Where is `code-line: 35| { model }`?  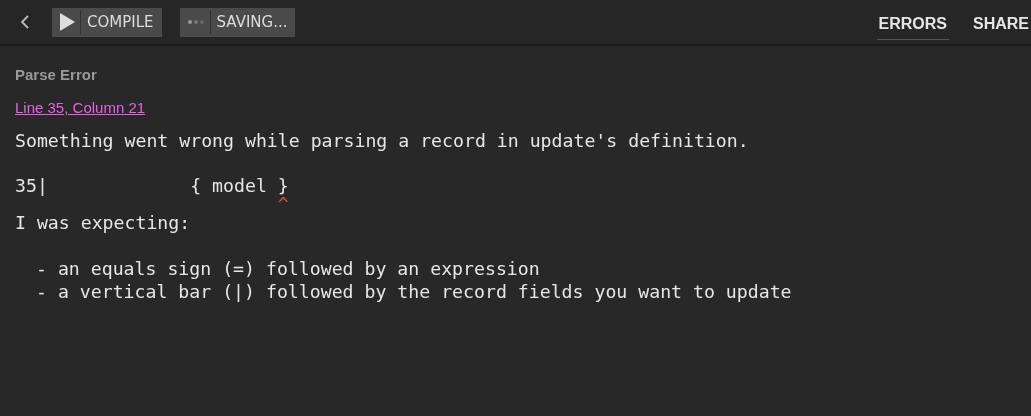
code-line: 35| { model } is located at coordinates (152, 185).